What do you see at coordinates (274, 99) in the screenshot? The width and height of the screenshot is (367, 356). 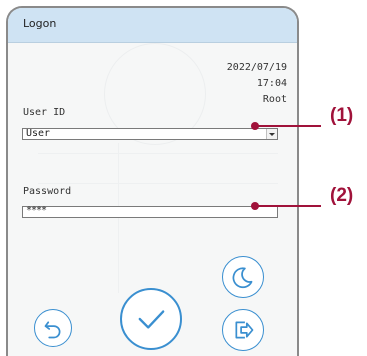 I see `current-user-text: Root` at bounding box center [274, 99].